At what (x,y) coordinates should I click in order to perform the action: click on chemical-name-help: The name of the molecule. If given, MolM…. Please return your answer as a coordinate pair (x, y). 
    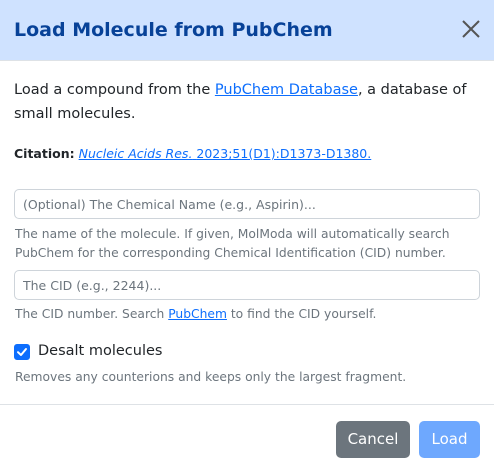
    Looking at the image, I should click on (232, 243).